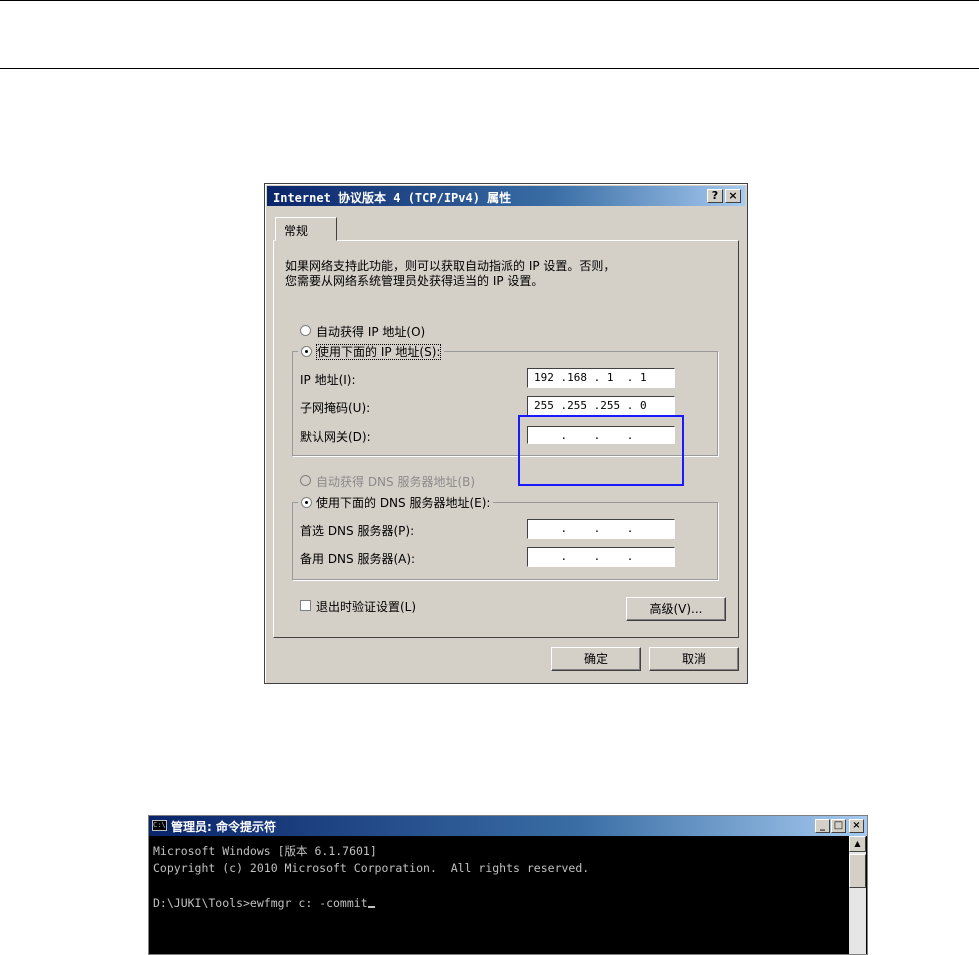  I want to click on maximize-button: □, so click(838, 826).